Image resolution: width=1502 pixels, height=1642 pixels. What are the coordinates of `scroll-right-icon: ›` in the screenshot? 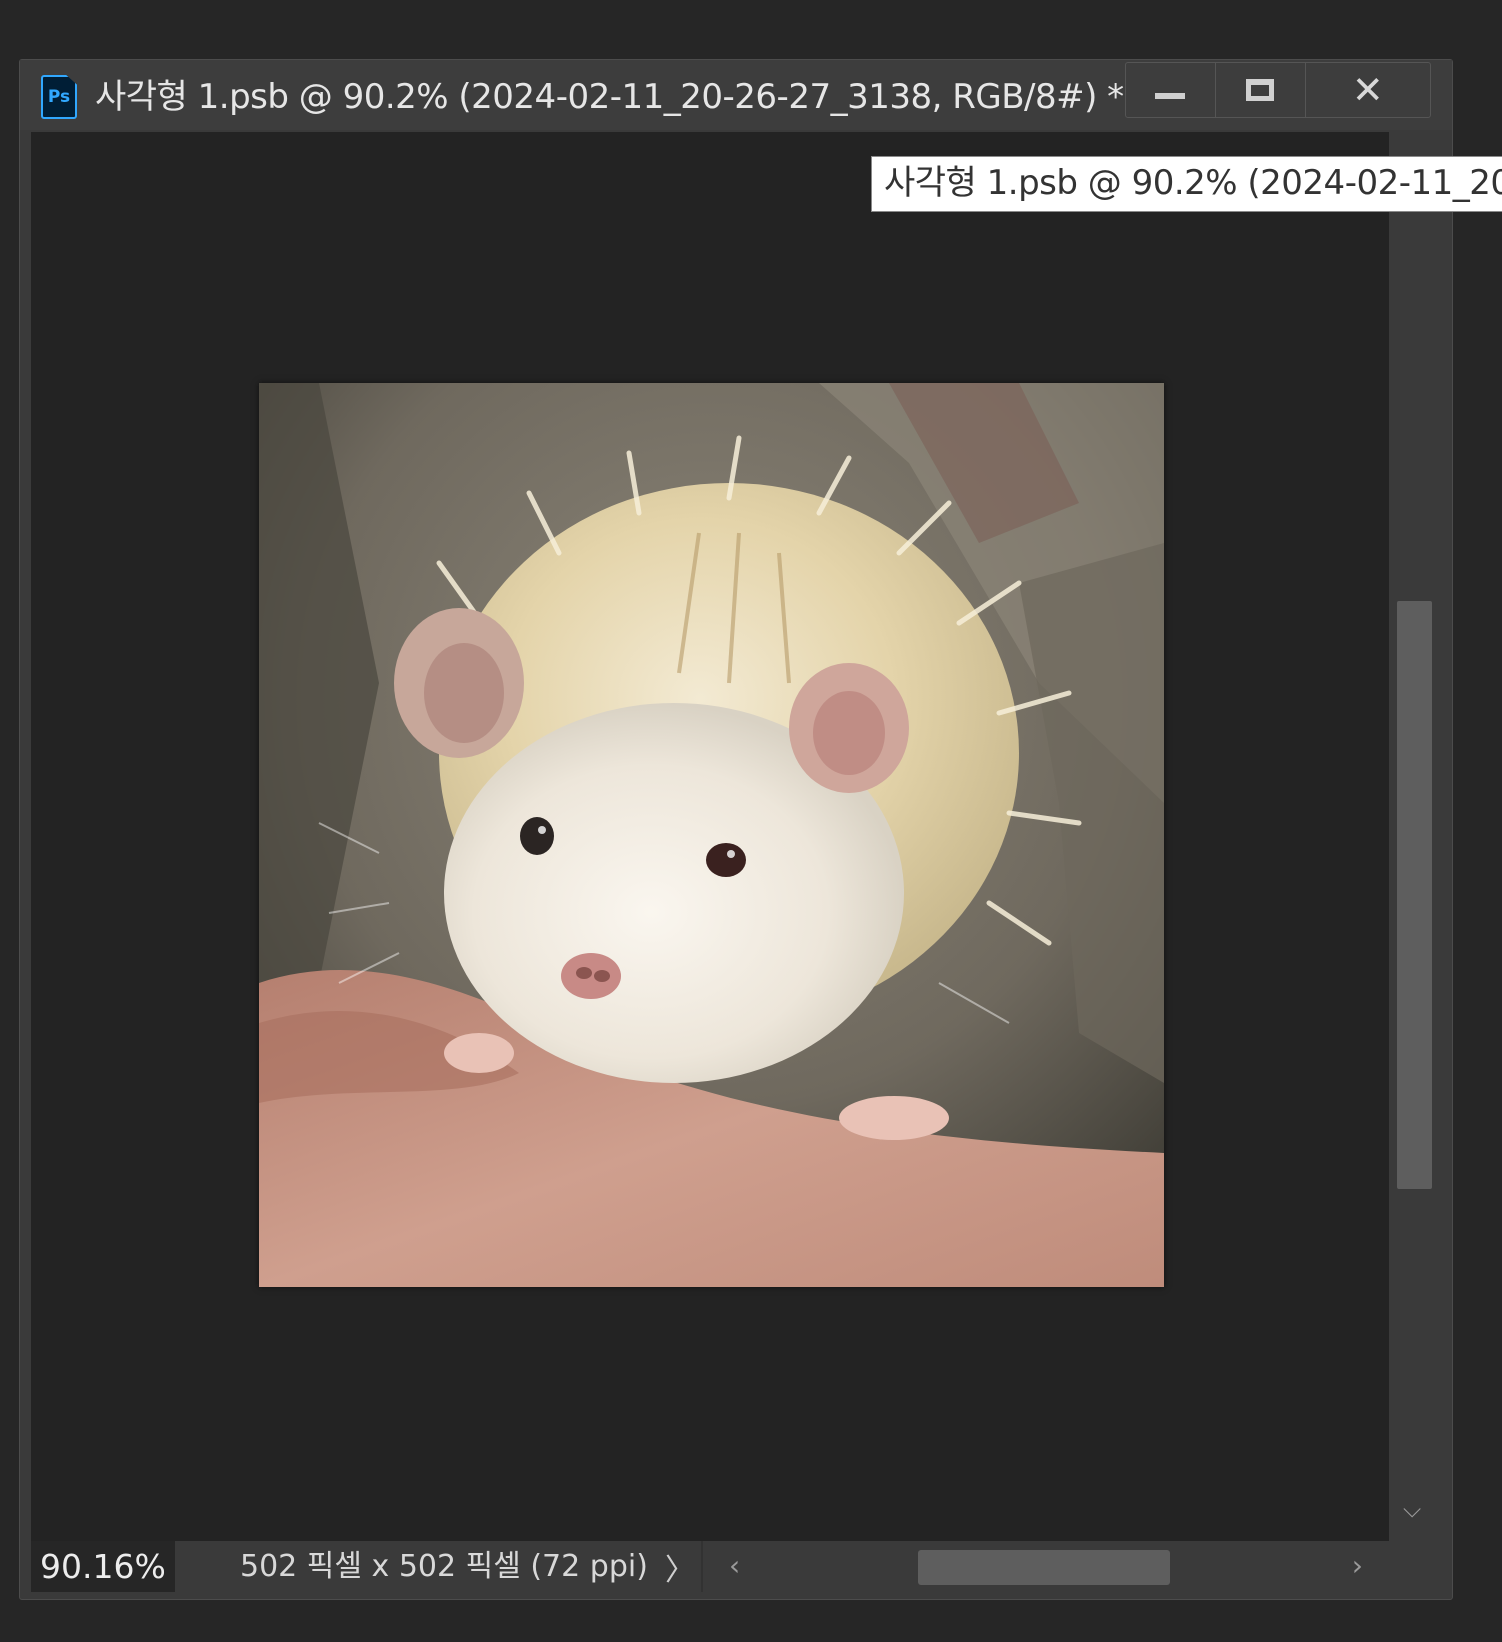 It's located at (1357, 1565).